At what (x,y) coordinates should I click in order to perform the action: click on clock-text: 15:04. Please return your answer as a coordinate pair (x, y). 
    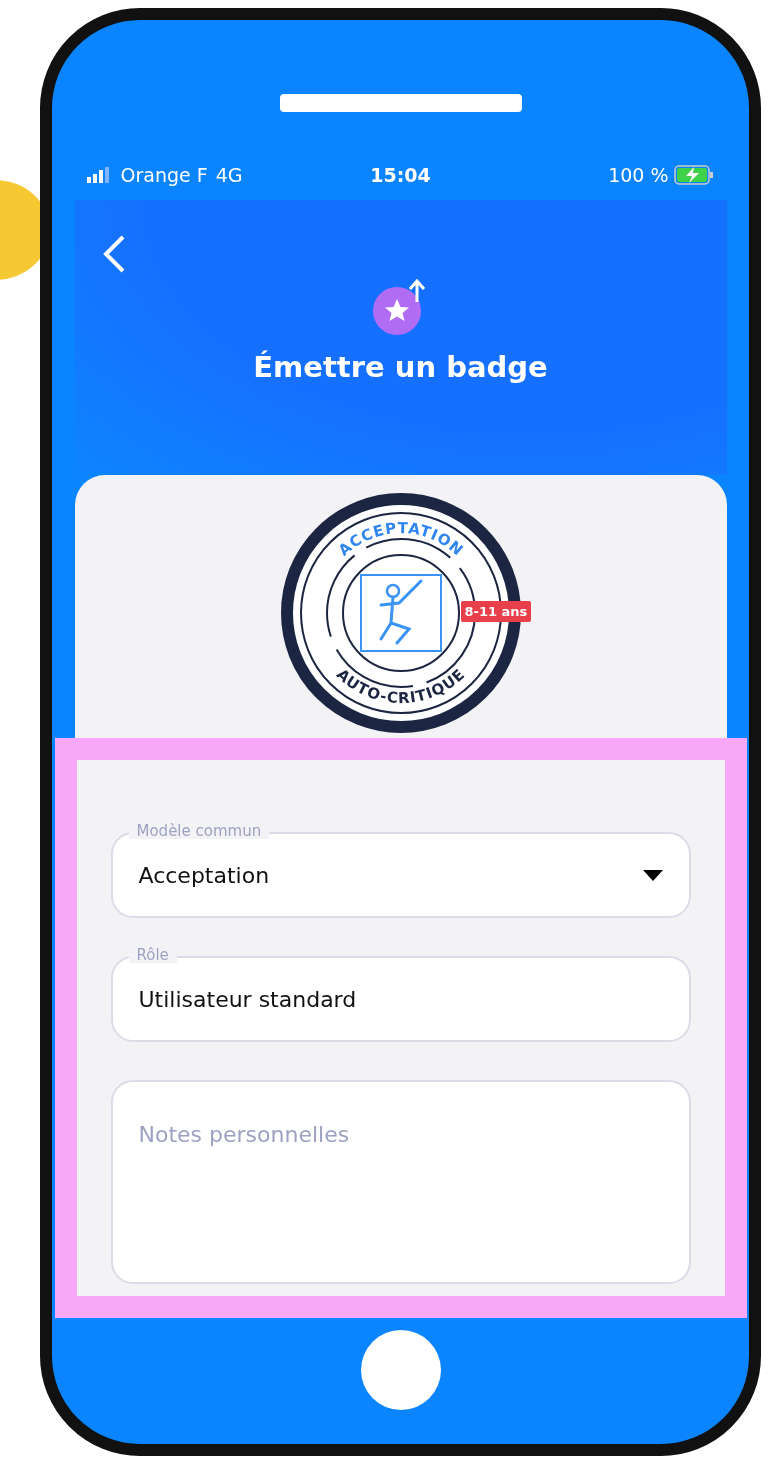
    Looking at the image, I should click on (400, 175).